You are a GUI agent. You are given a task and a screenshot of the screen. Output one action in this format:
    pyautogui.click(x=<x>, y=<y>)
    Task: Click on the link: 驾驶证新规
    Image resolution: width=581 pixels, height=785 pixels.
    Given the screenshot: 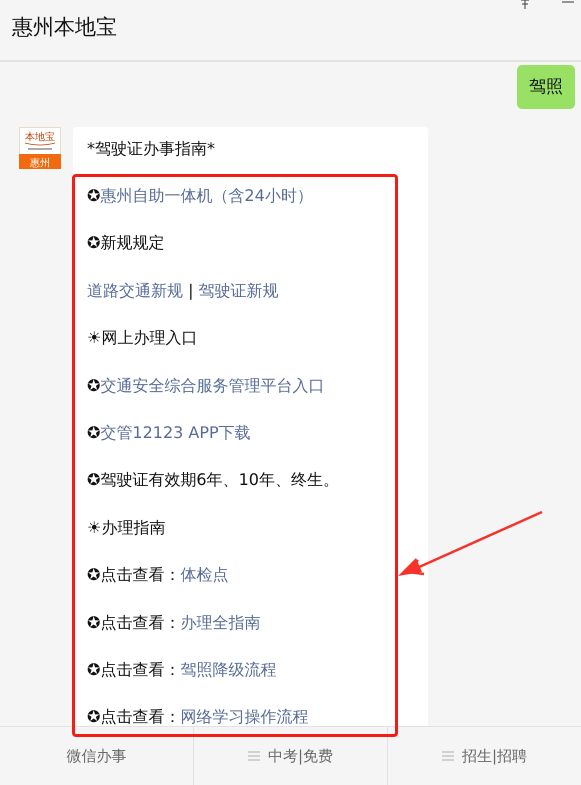 What is the action you would take?
    pyautogui.click(x=238, y=290)
    